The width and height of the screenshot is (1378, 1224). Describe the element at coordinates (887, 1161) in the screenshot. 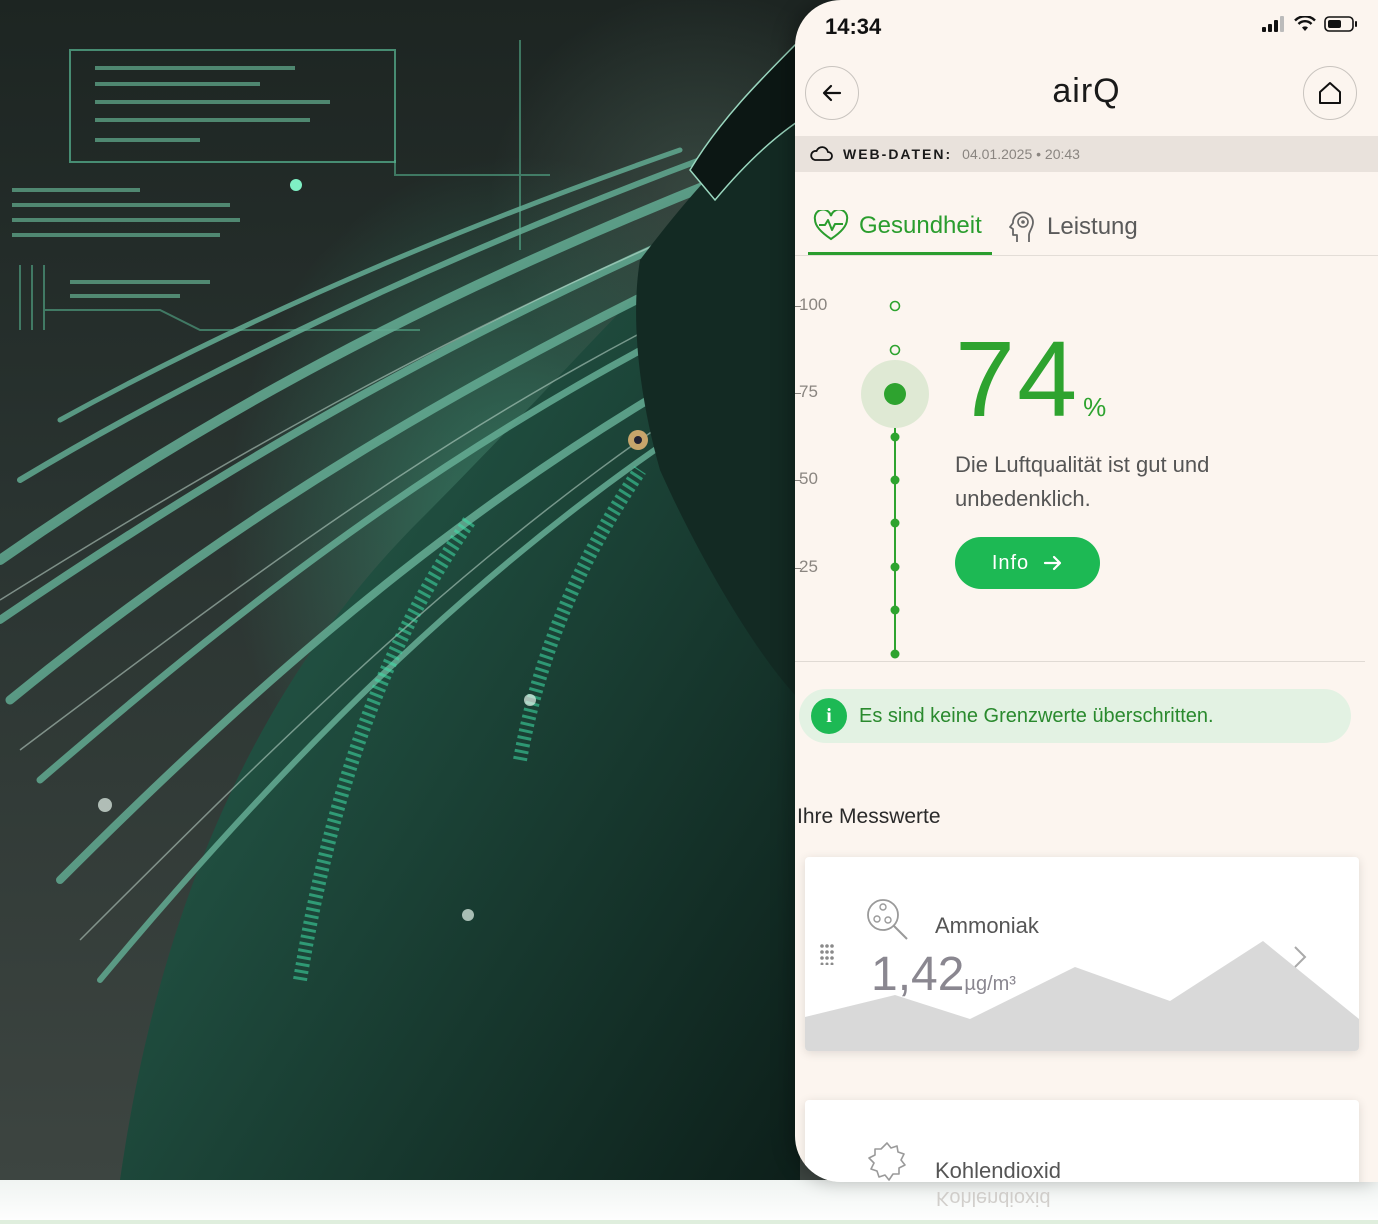

I see `co2-cloud-icon` at that location.